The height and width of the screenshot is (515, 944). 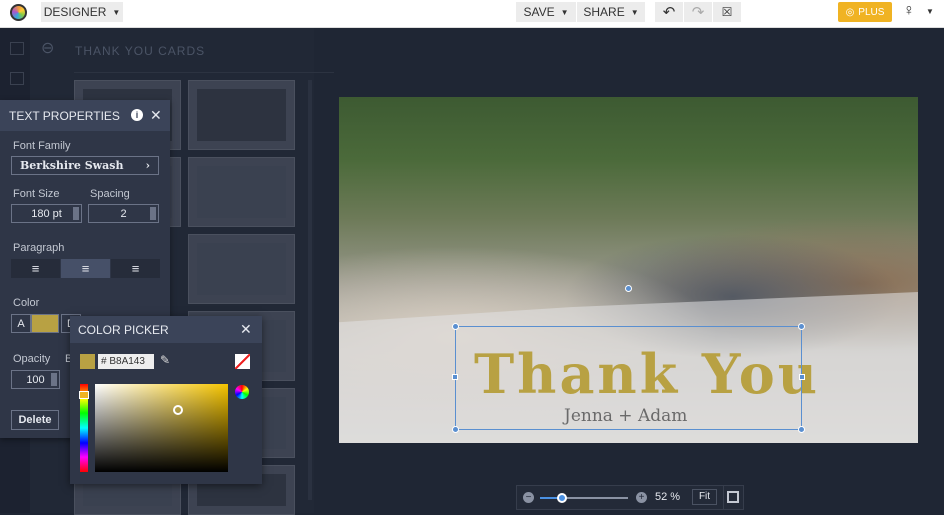 I want to click on zoom-value: 52 %, so click(x=668, y=497).